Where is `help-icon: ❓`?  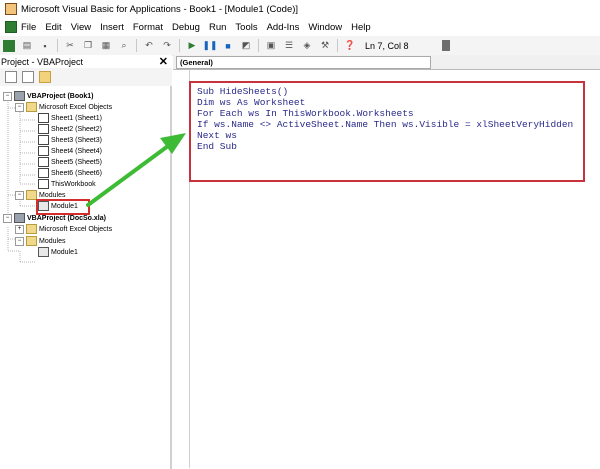 help-icon: ❓ is located at coordinates (350, 46).